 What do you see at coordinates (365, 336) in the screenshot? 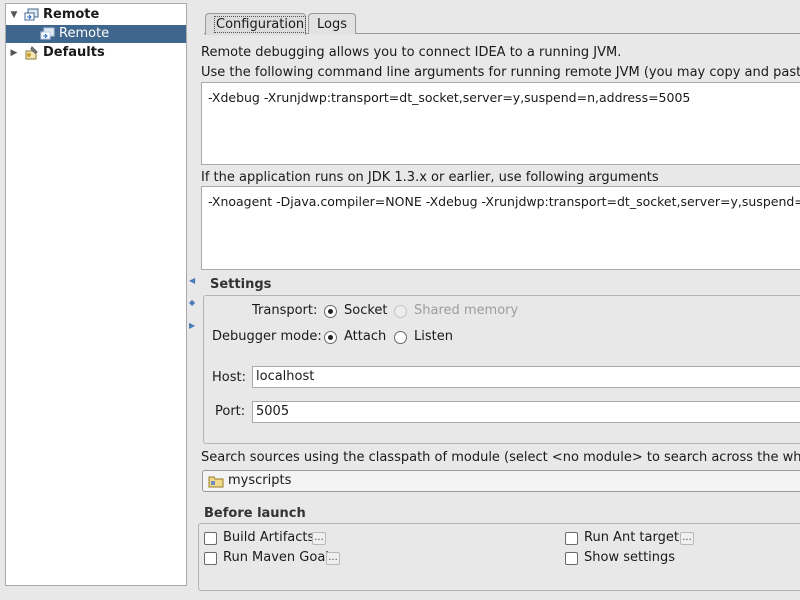
I see `mode-attach-label: Attach` at bounding box center [365, 336].